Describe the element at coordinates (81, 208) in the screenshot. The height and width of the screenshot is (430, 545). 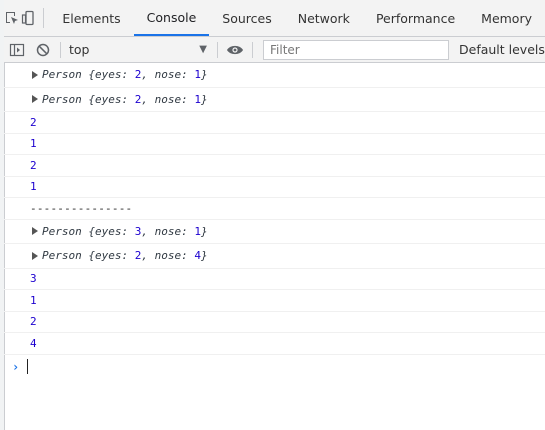
I see `text-value: ---------------` at that location.